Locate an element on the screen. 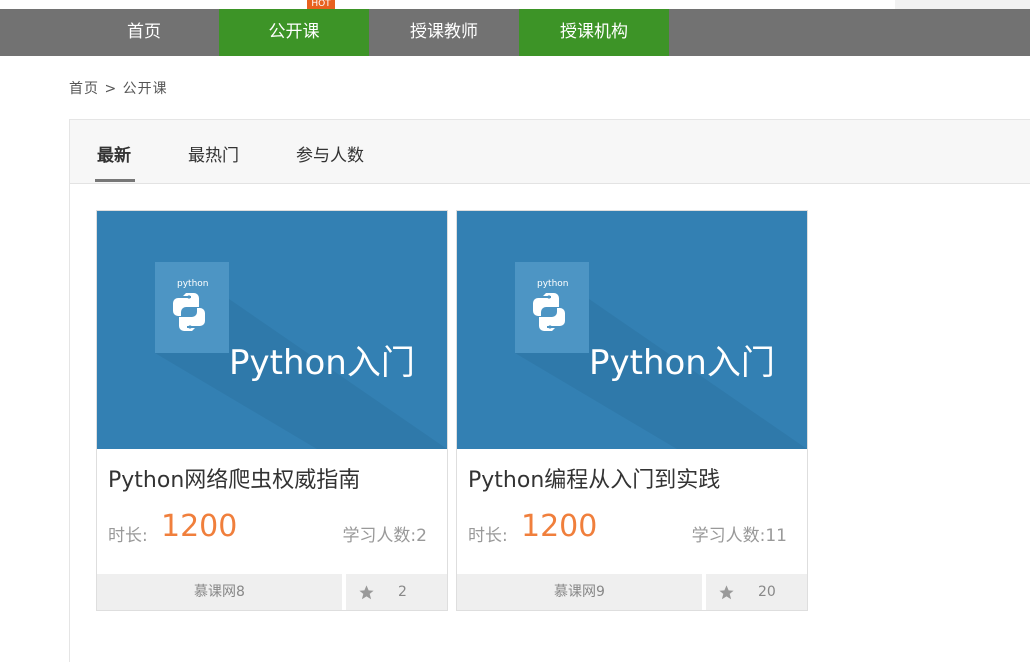  nav-item-home: 首页 is located at coordinates (144, 32).